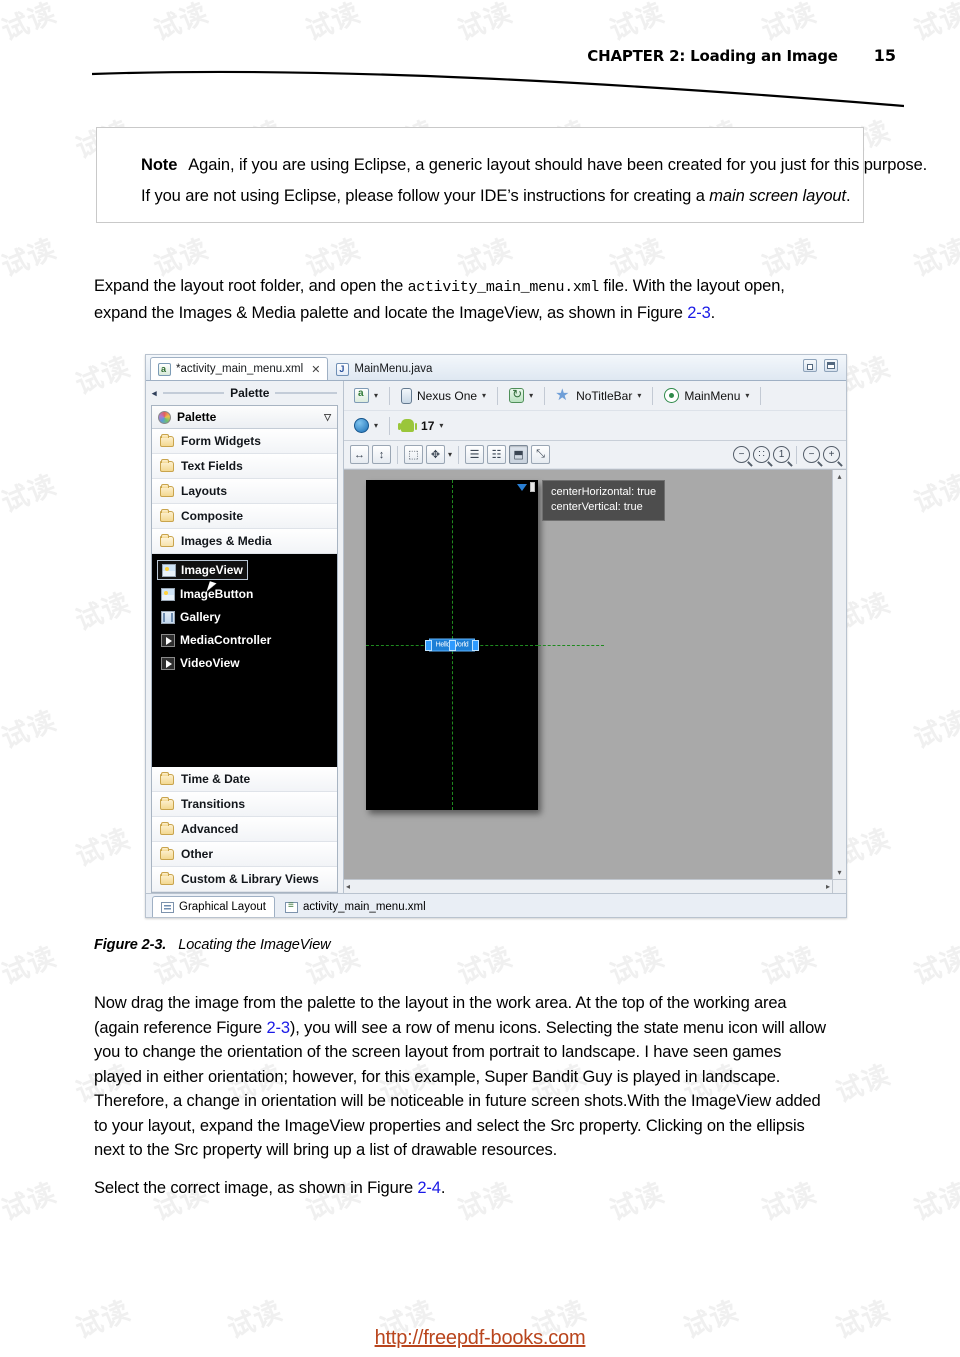 The image size is (960, 1357). What do you see at coordinates (485, 645) in the screenshot?
I see `device-preview: Hello World` at bounding box center [485, 645].